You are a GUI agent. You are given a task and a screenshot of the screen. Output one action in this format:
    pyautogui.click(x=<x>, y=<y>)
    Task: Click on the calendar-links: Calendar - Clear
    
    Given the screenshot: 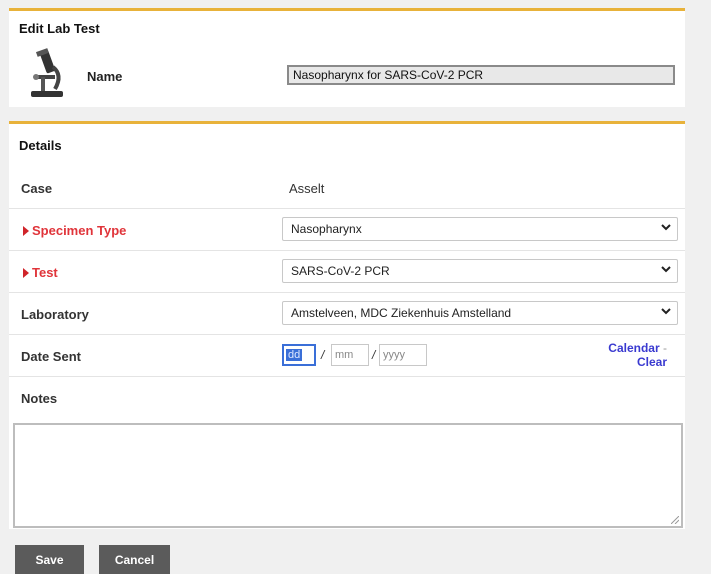 What is the action you would take?
    pyautogui.click(x=637, y=355)
    